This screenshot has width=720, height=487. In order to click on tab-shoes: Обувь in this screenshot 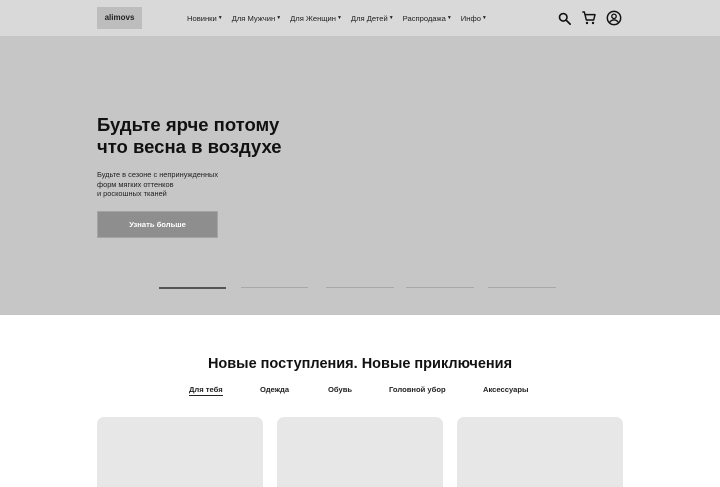, I will do `click(340, 389)`.